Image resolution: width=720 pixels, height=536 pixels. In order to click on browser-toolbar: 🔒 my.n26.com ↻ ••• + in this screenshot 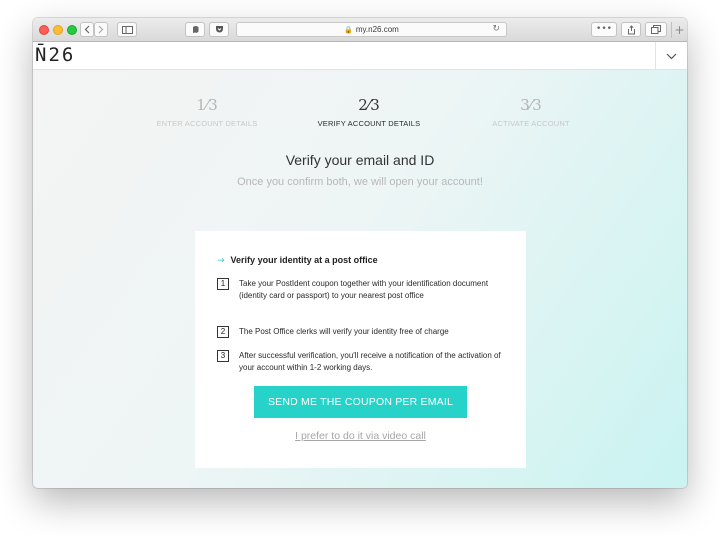, I will do `click(360, 30)`.